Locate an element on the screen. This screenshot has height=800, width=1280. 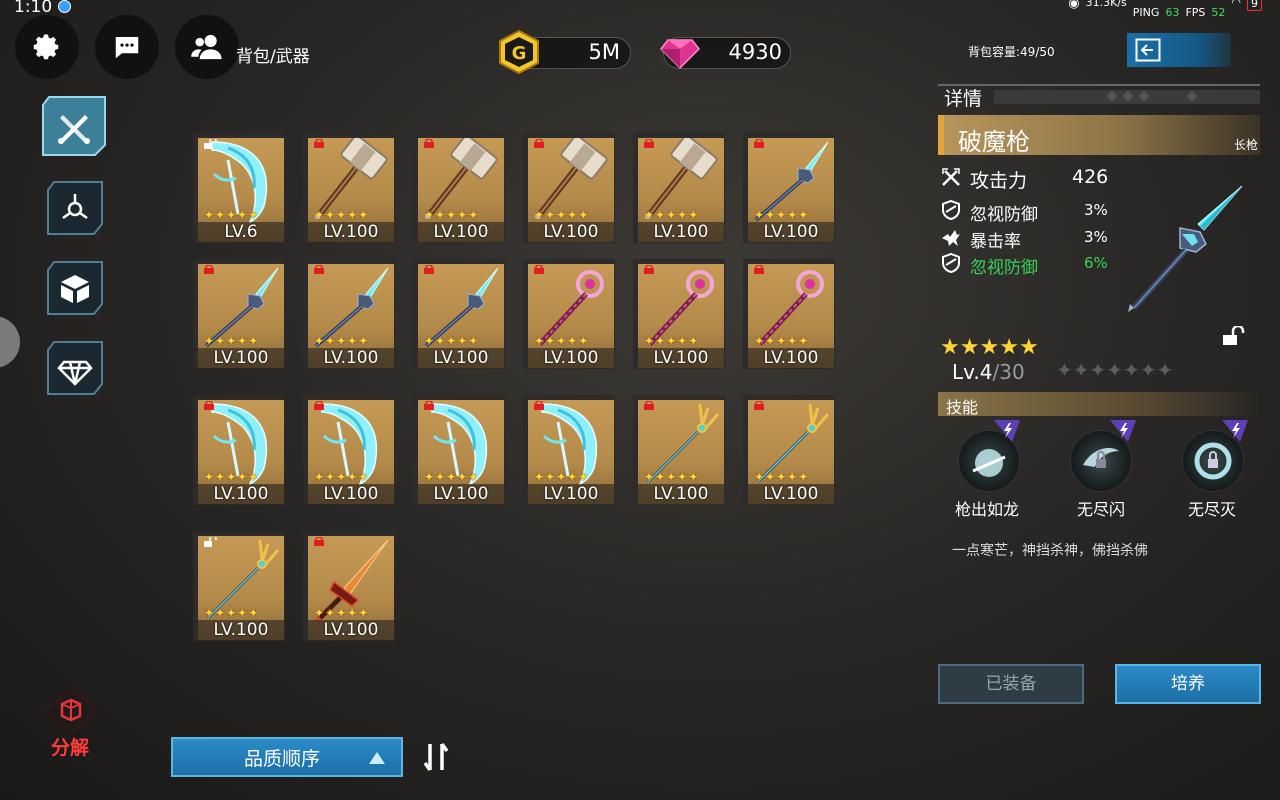
status-right: ◉ 31.3K/s PING 63 FPS 52 ◠ 9 is located at coordinates (1165, 9).